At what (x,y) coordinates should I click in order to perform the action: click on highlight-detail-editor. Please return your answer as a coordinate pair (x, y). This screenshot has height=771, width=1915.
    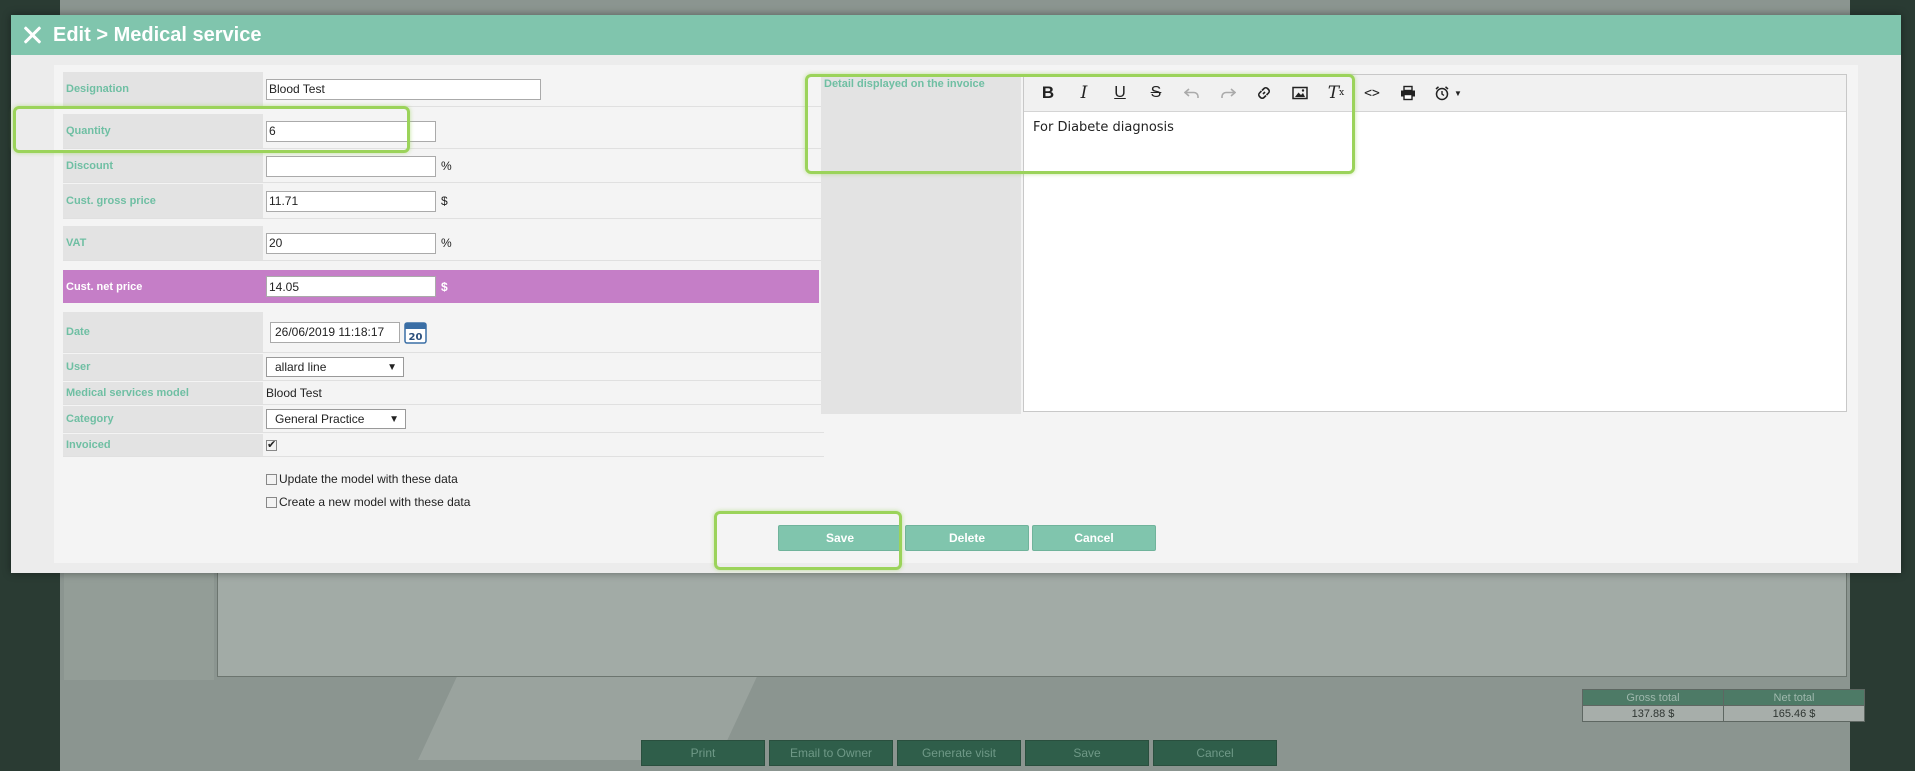
    Looking at the image, I should click on (1080, 124).